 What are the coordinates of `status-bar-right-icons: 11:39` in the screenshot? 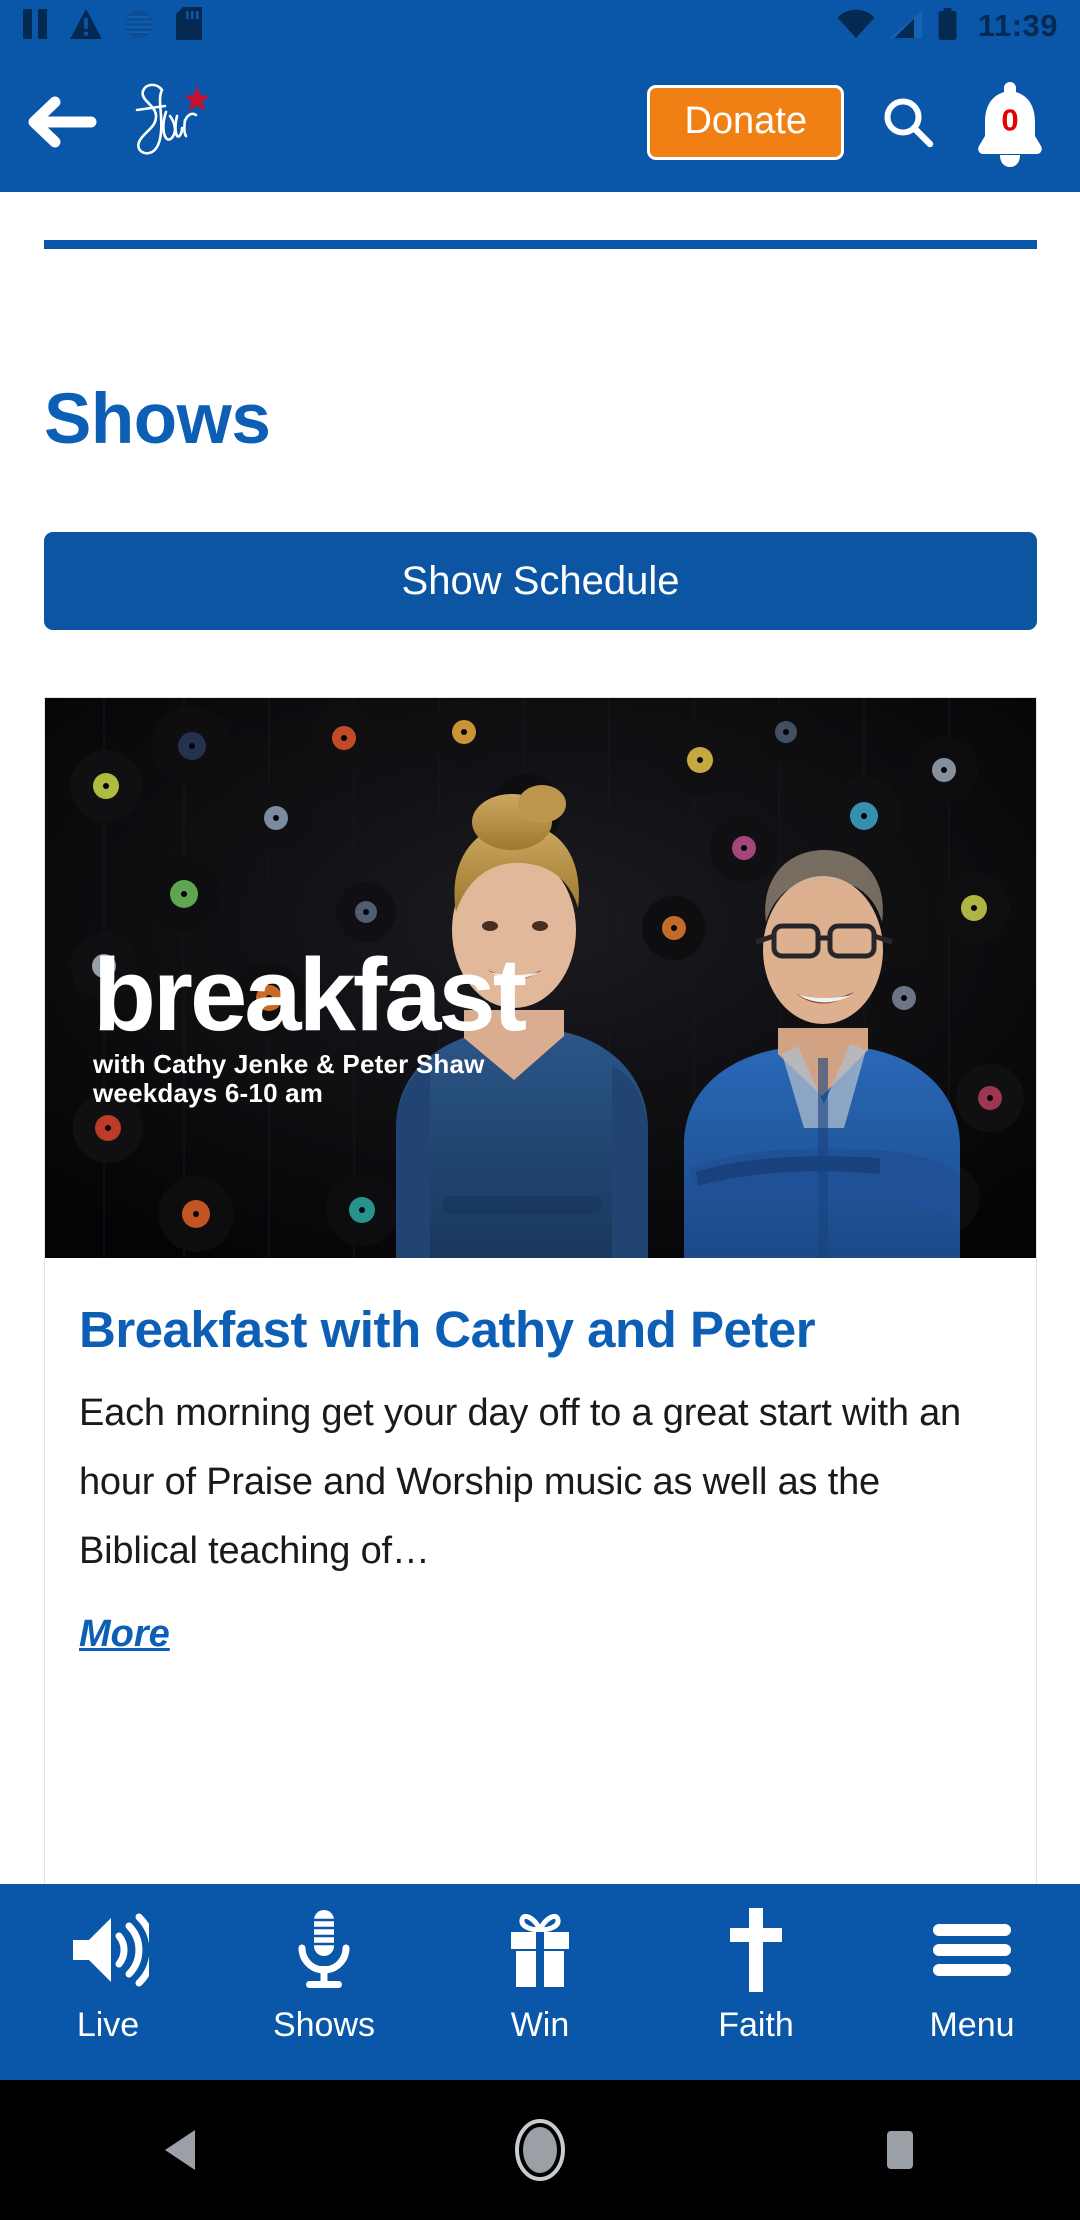 It's located at (947, 26).